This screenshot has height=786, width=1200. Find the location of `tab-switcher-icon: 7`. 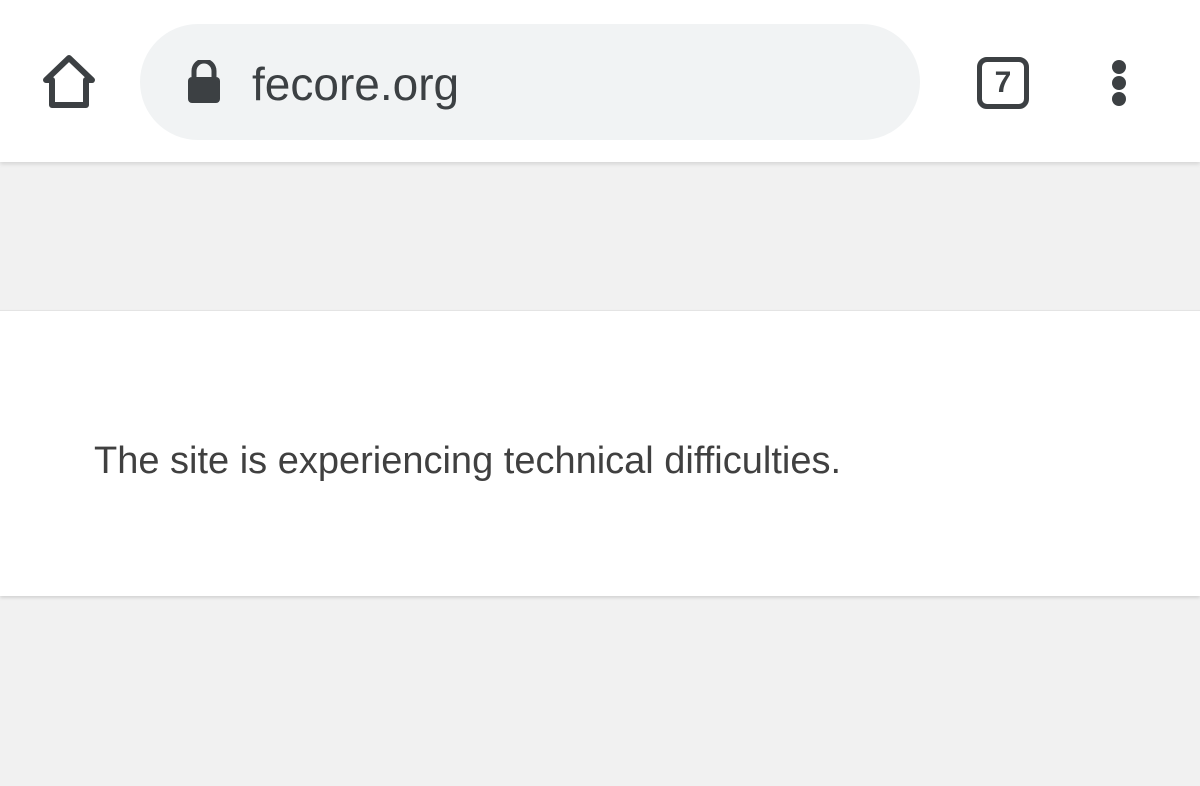

tab-switcher-icon: 7 is located at coordinates (1003, 83).